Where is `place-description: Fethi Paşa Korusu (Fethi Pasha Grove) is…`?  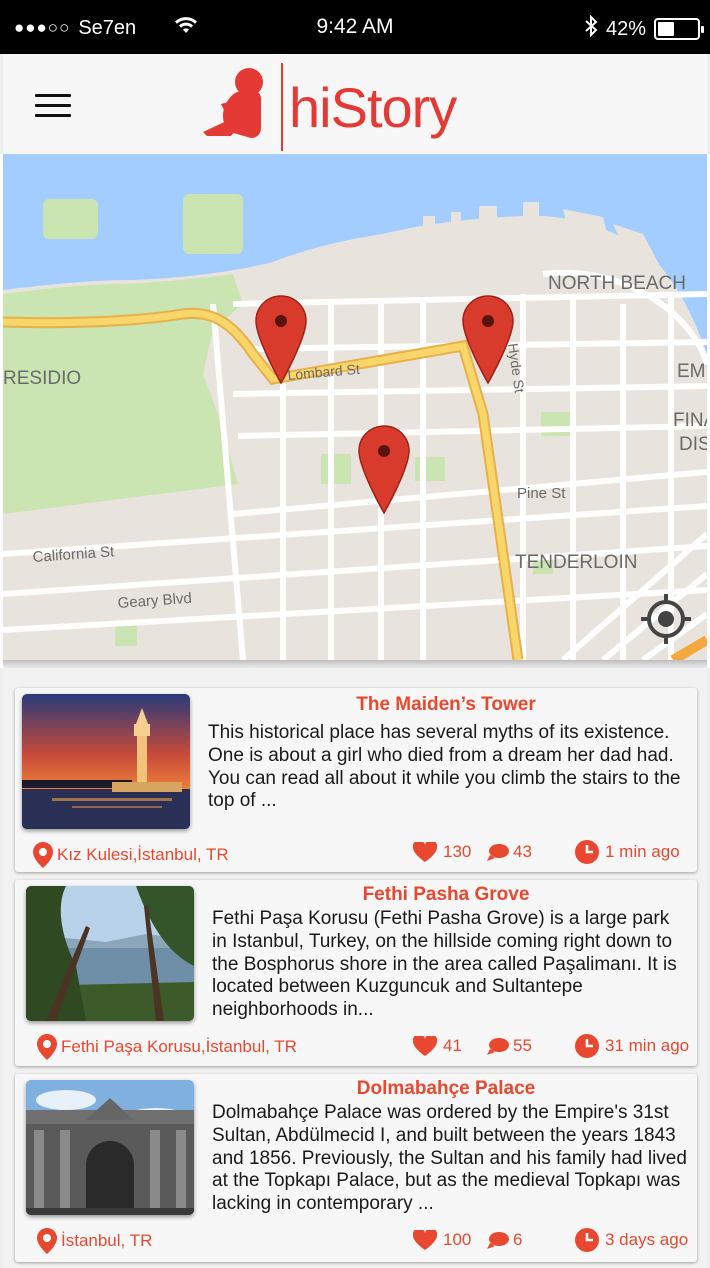 place-description: Fethi Paşa Korusu (Fethi Pasha Grove) is… is located at coordinates (444, 964).